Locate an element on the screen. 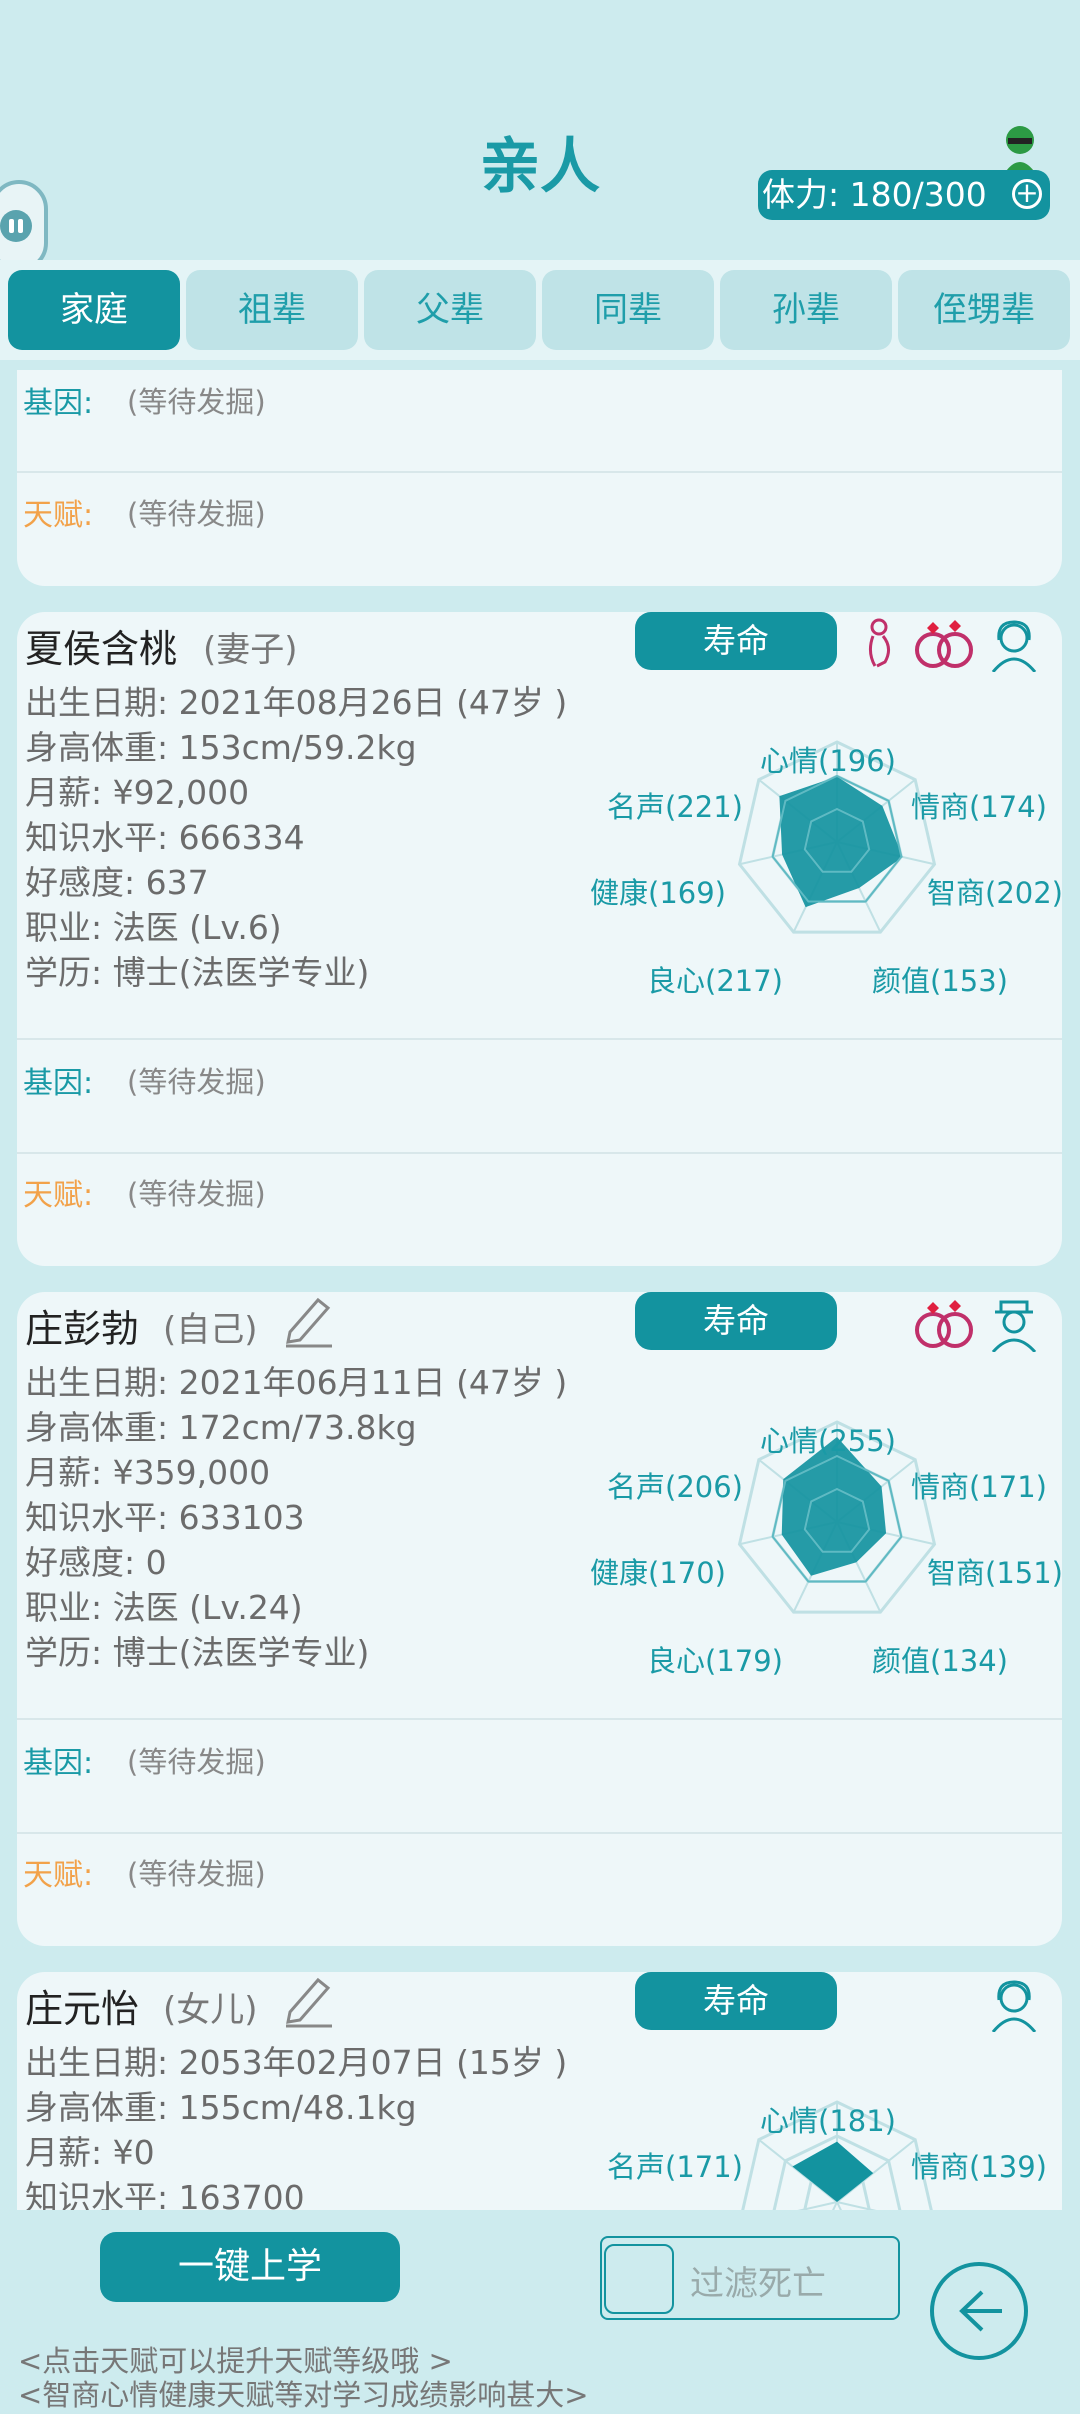  radar-label-mood: 心情(196) is located at coordinates (828, 761).